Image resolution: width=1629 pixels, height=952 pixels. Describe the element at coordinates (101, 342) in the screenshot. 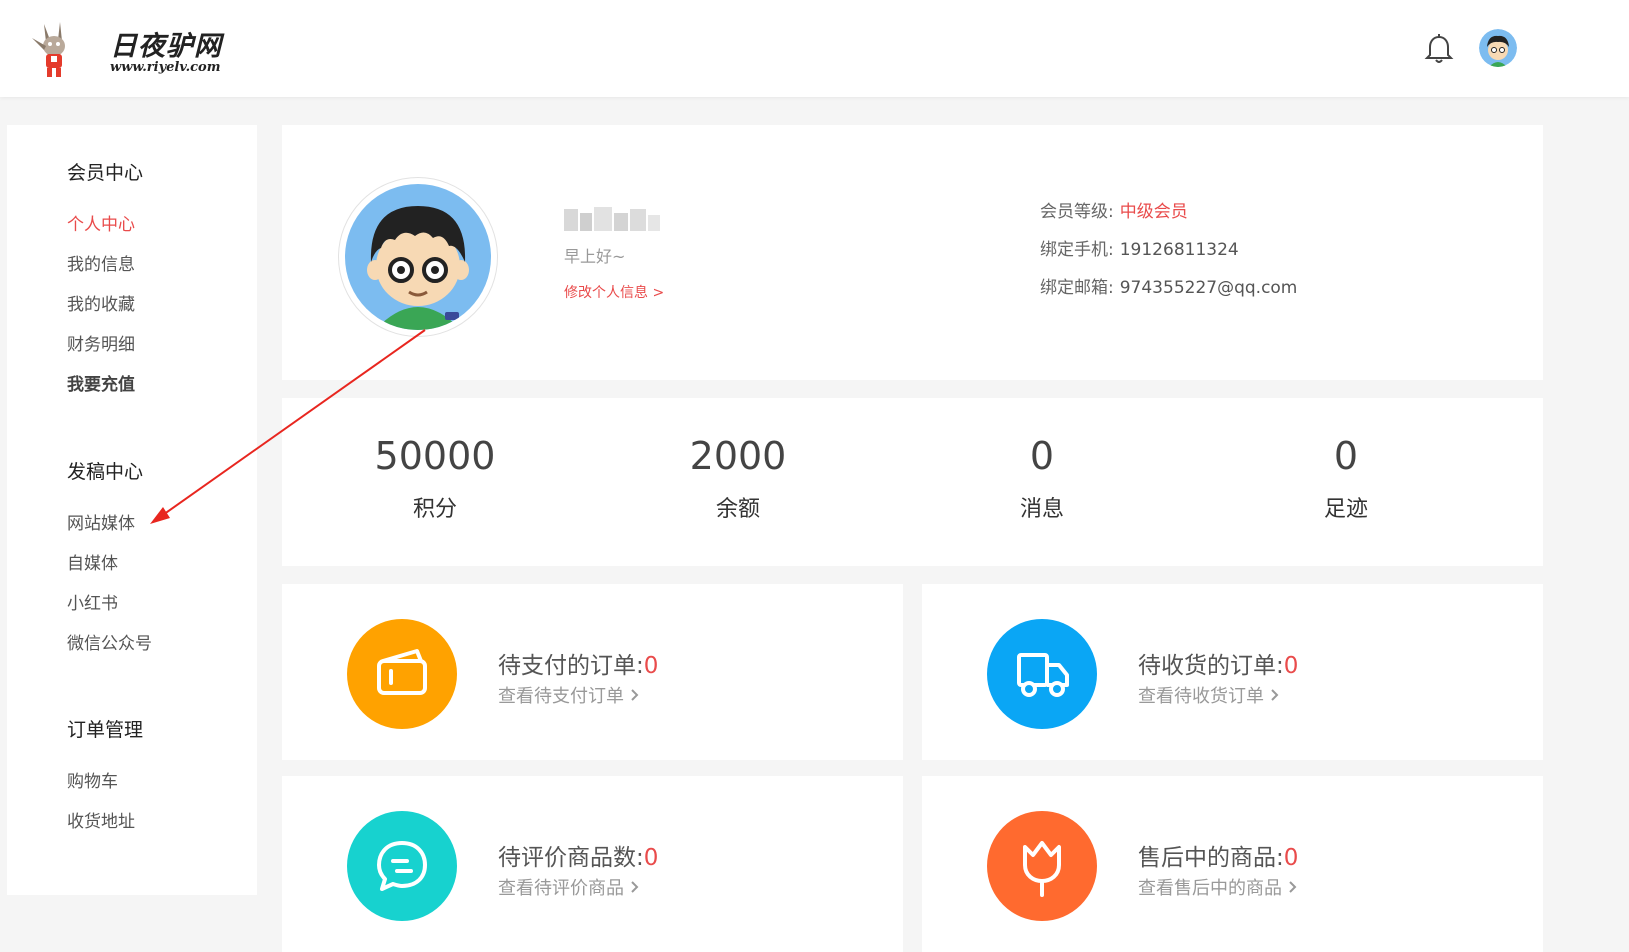

I see `sidebar-item-finance: 财务明细` at that location.